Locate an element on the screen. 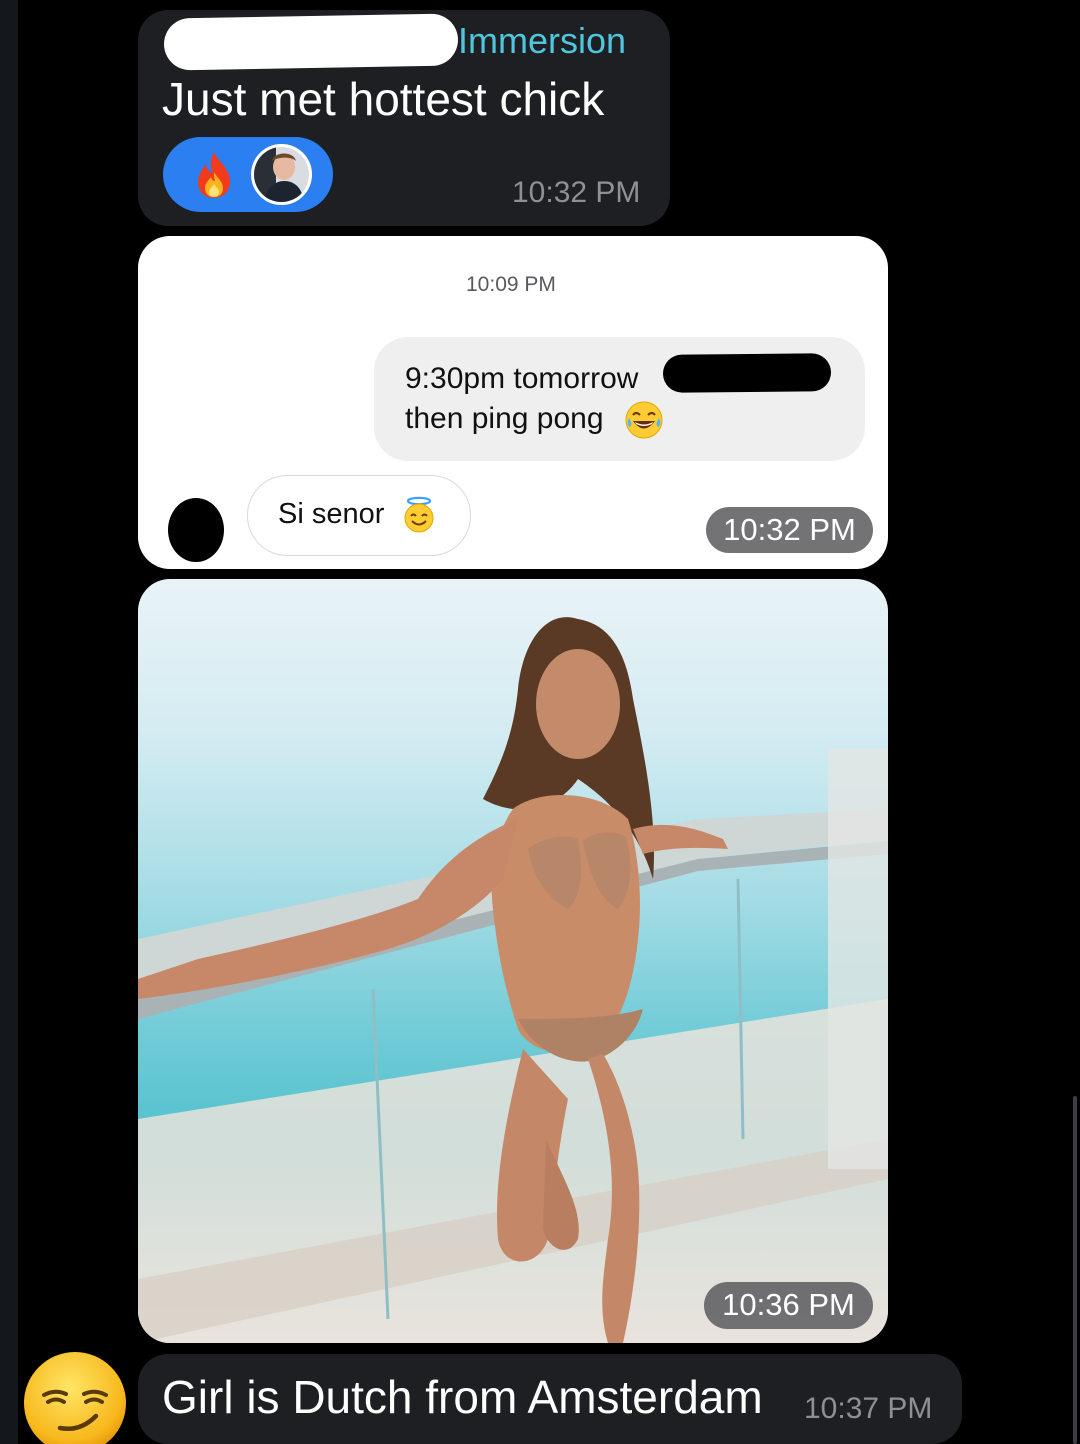  person-icon is located at coordinates (281, 174).